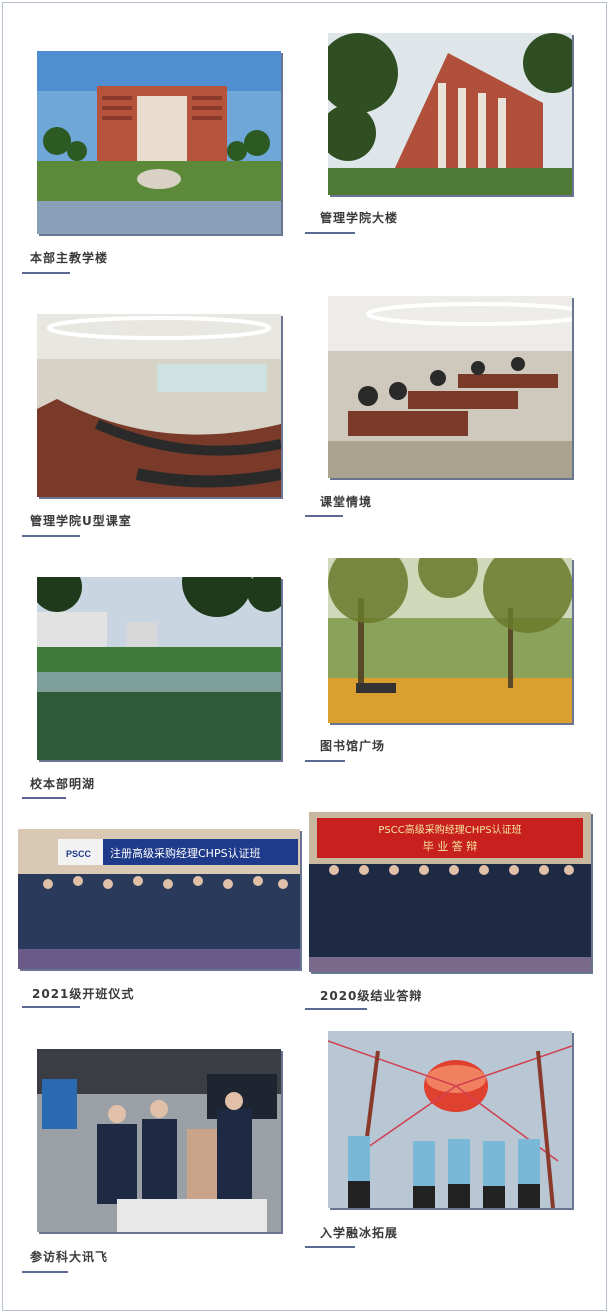 This screenshot has height=1315, width=611. Describe the element at coordinates (69, 1257) in the screenshot. I see `caption-iflytek-visit: 参访科大讯飞` at that location.